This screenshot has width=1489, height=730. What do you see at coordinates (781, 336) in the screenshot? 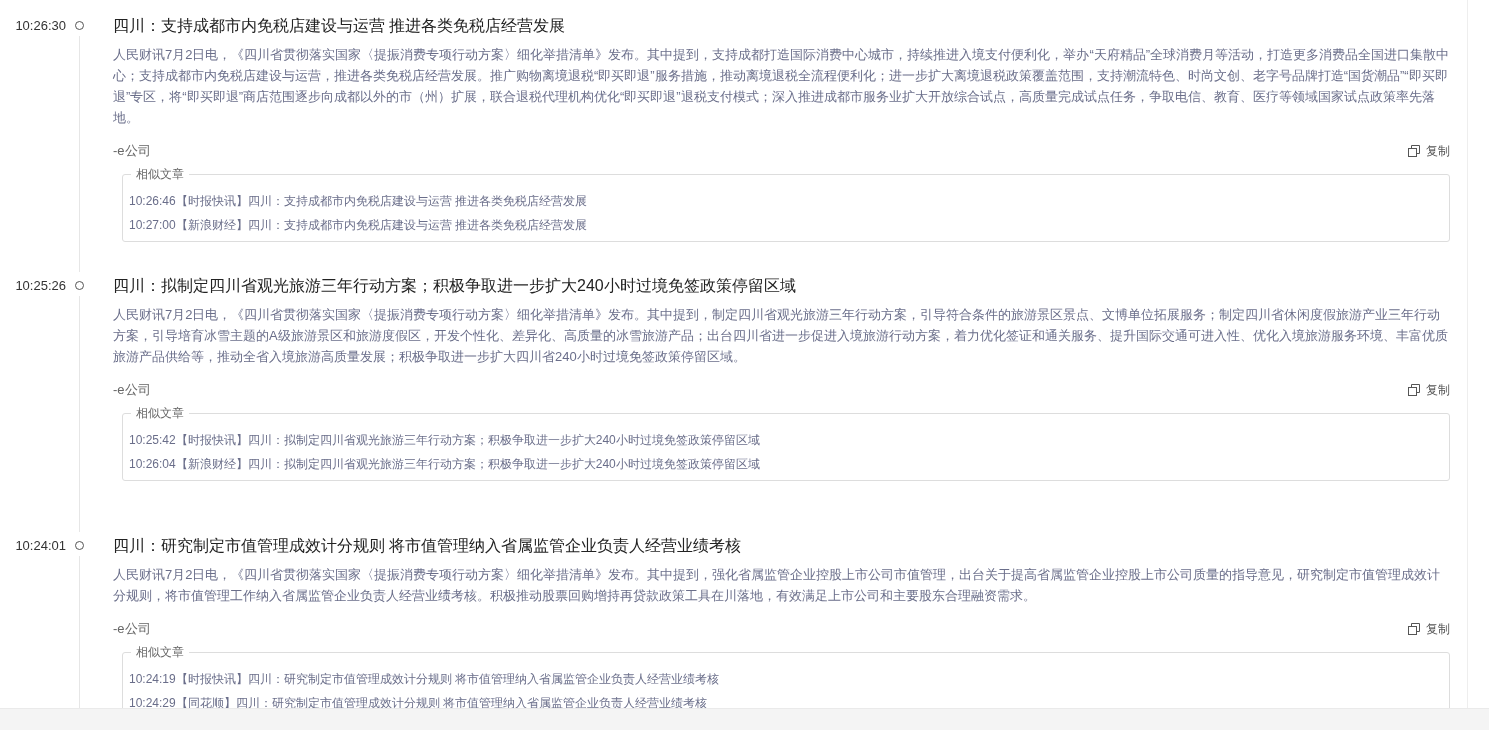
I see `news-body: 人民财讯7月2日电，《四川省贯彻落实国家〈提振消费专项行动方案〉细化举措清单》发布。其中提到，制定四川省观光旅游三年行动方案，引导符合条件的旅游景区景点、文博单位拓展服务；制定四川省休闲度假旅游产业三年行动方案，引导培育冰雪主题的A级旅游景区和旅游度假区，开发个性化、差异化、高质量的冰雪旅游产品；出台四川省进一步促进入境旅游行动方案，着力优化签证和通关服务、提升国际交通可进入性、优化入境旅游服务环境、丰富优质旅游产品供给等，推动全省入境旅游高质量发展；积极争取进一步扩大四川省240小时过境免签政策停留区域。` at bounding box center [781, 336].